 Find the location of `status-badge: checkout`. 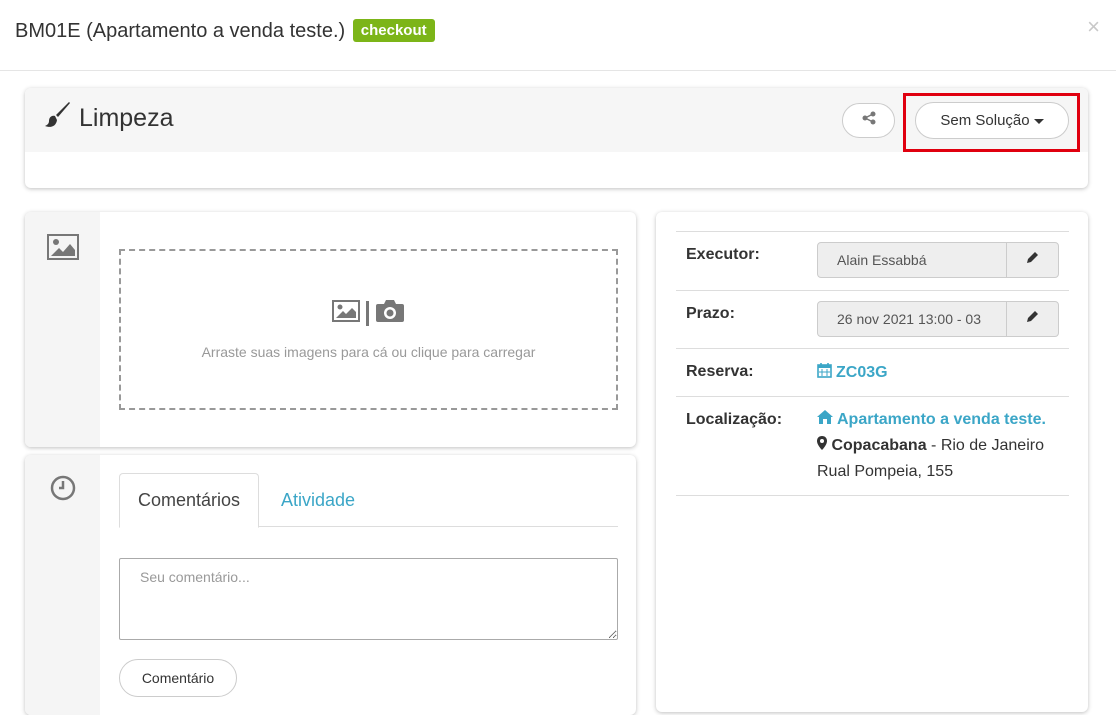

status-badge: checkout is located at coordinates (393, 30).